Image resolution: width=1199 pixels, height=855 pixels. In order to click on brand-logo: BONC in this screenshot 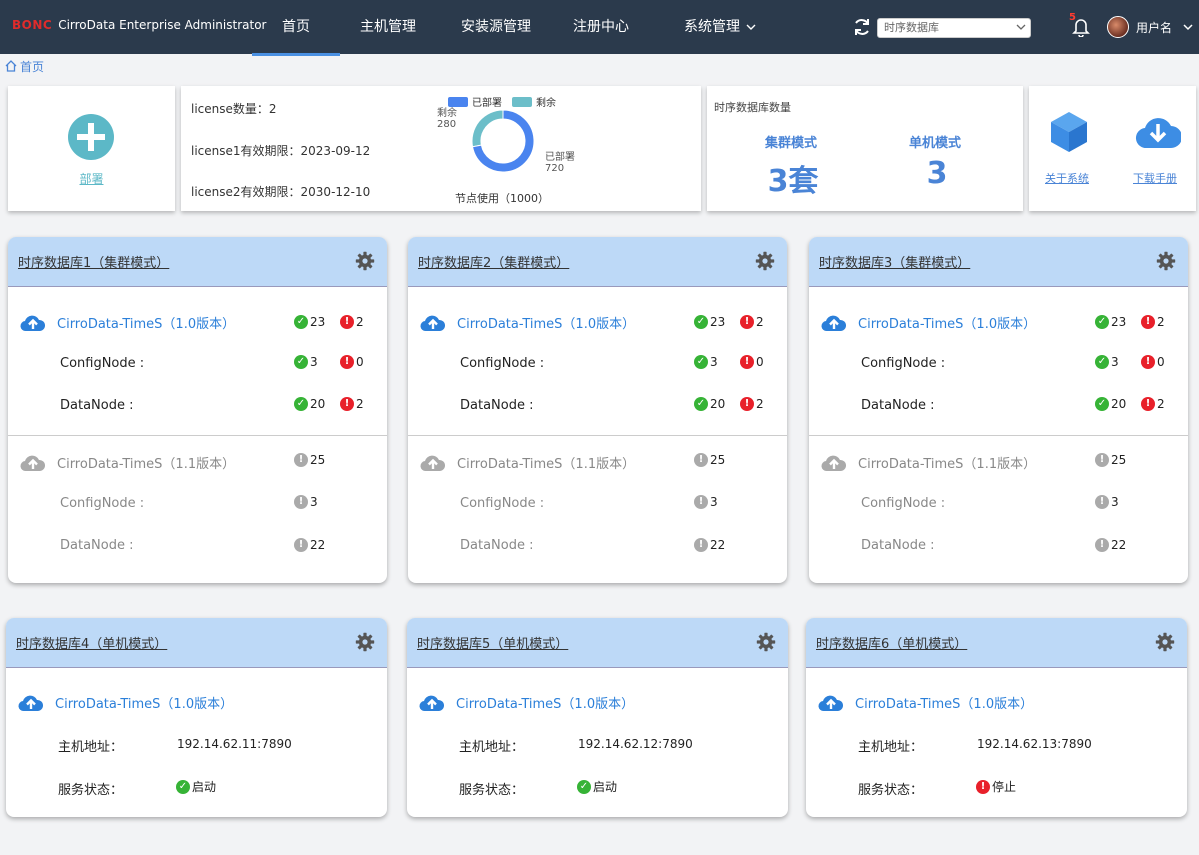, I will do `click(32, 25)`.